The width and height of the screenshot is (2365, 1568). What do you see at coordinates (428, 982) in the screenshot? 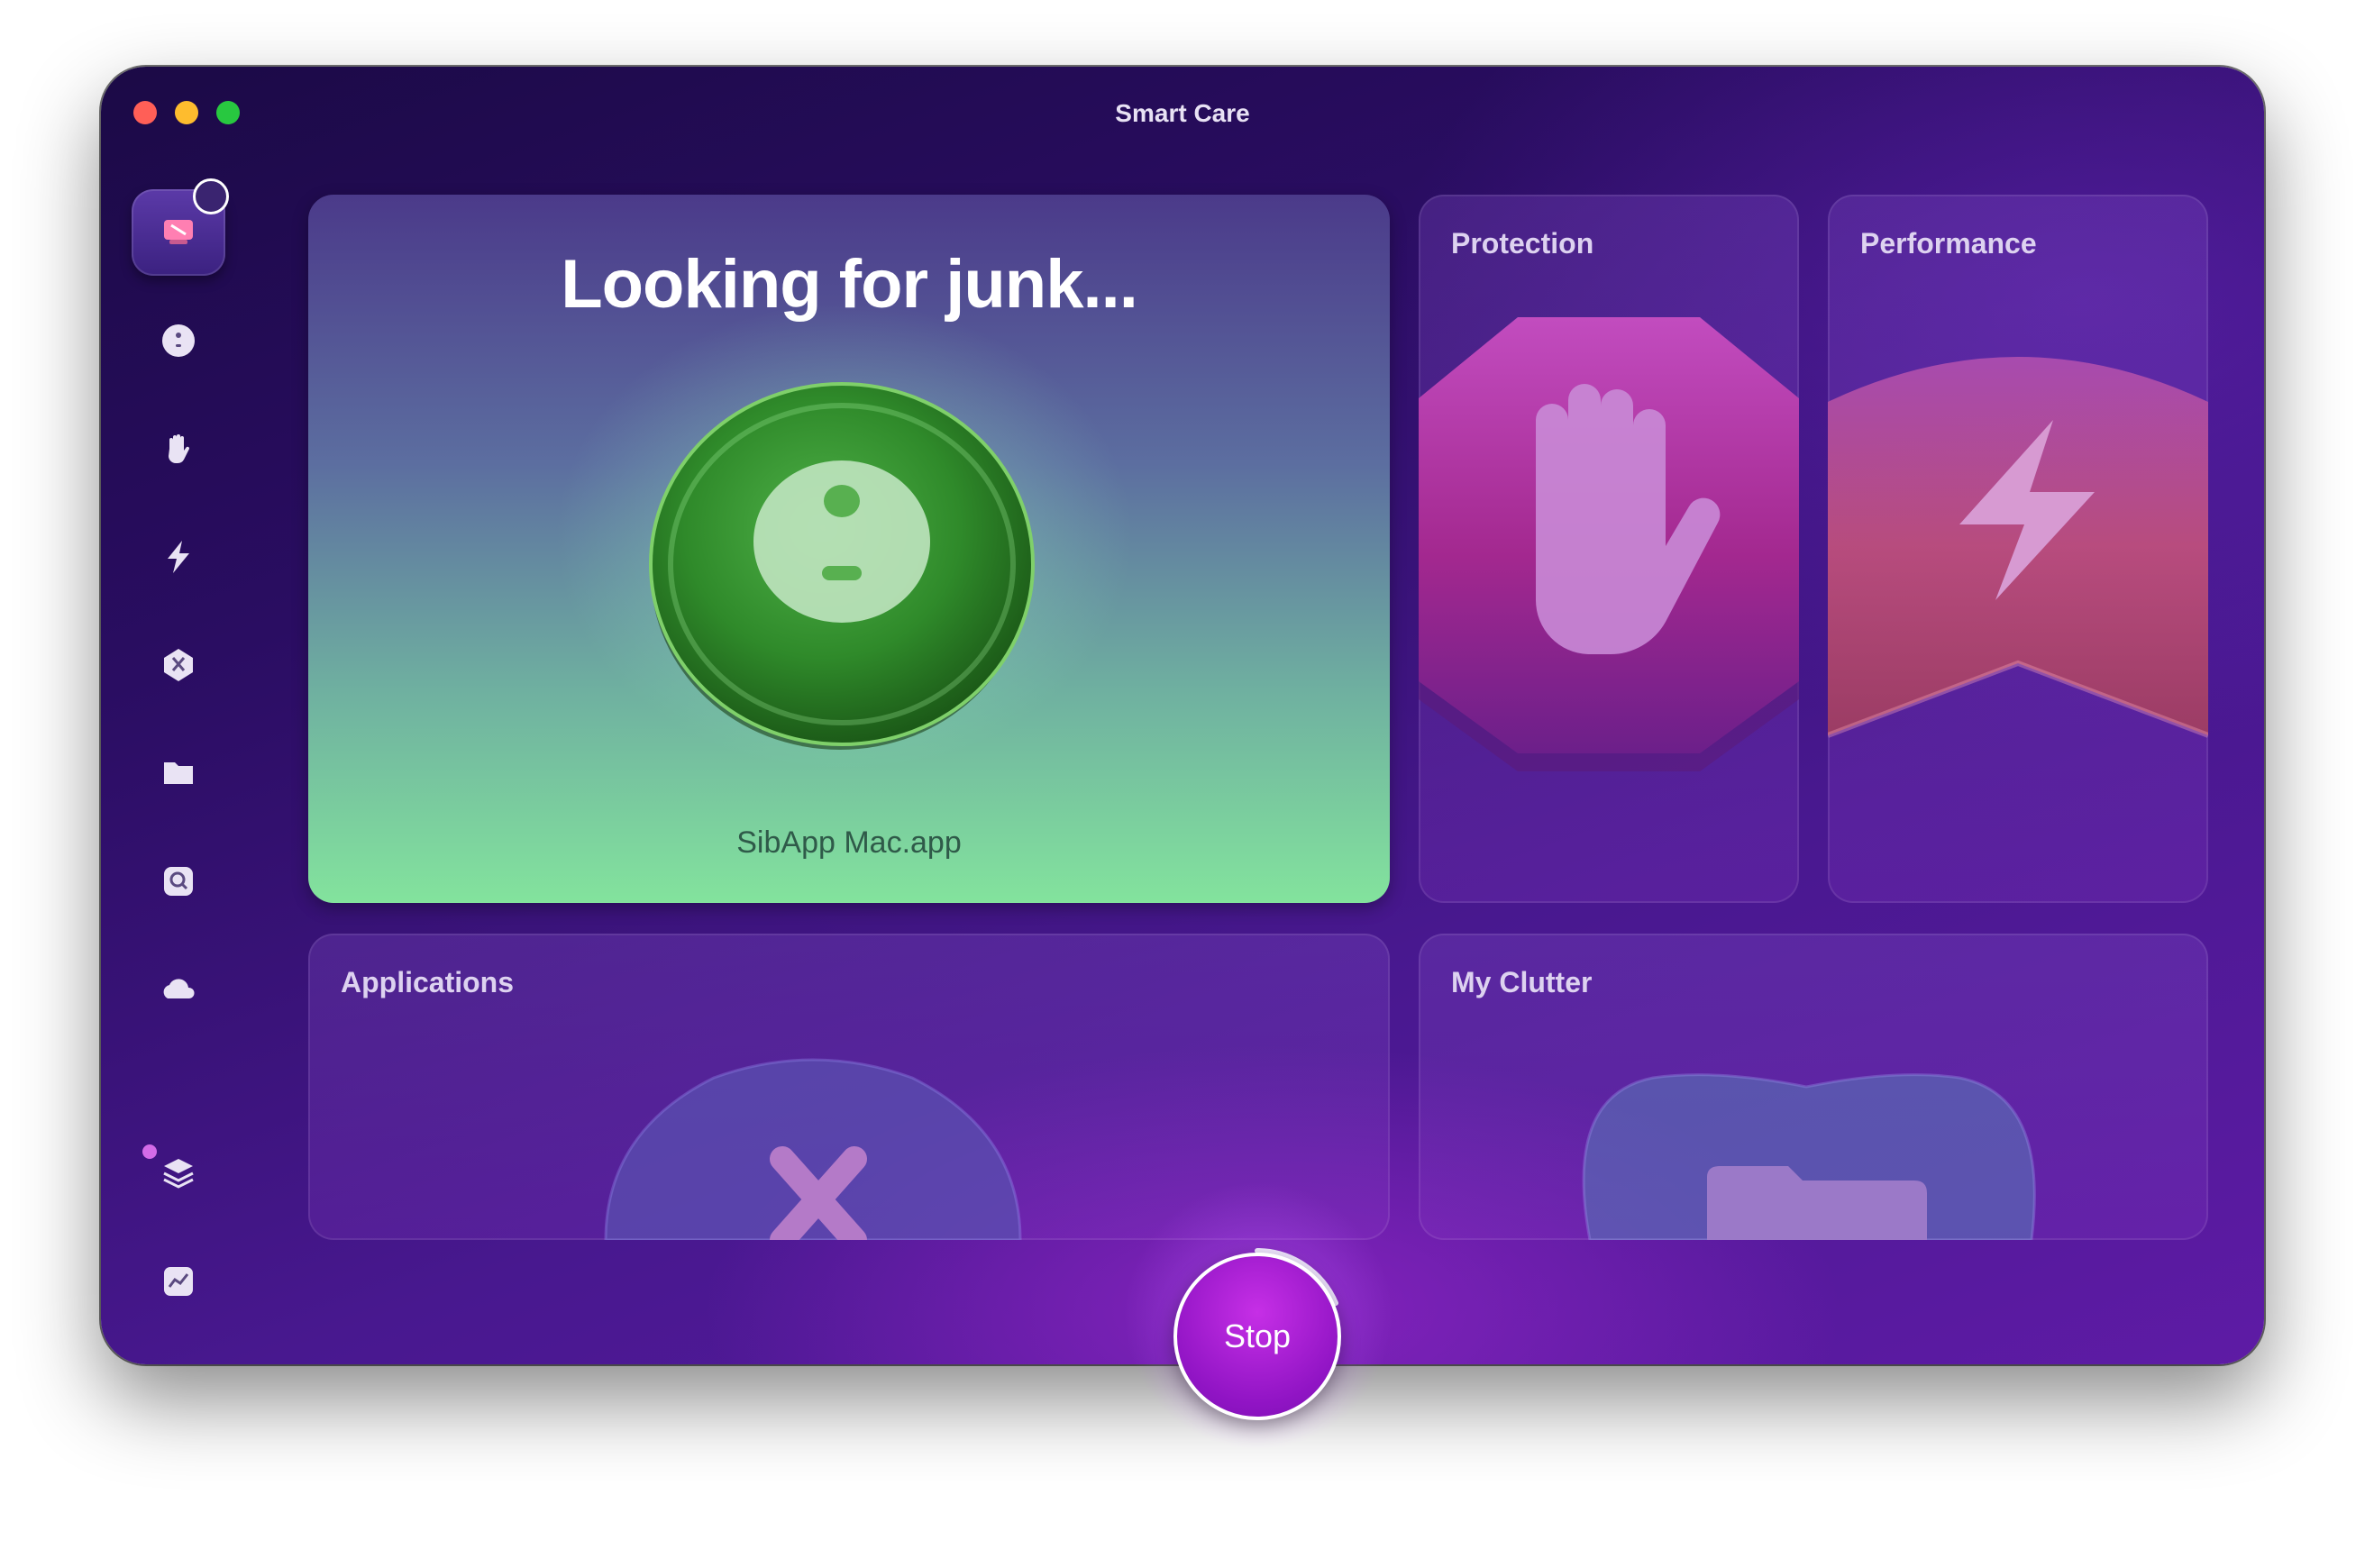
I see `applications-label: Applications` at bounding box center [428, 982].